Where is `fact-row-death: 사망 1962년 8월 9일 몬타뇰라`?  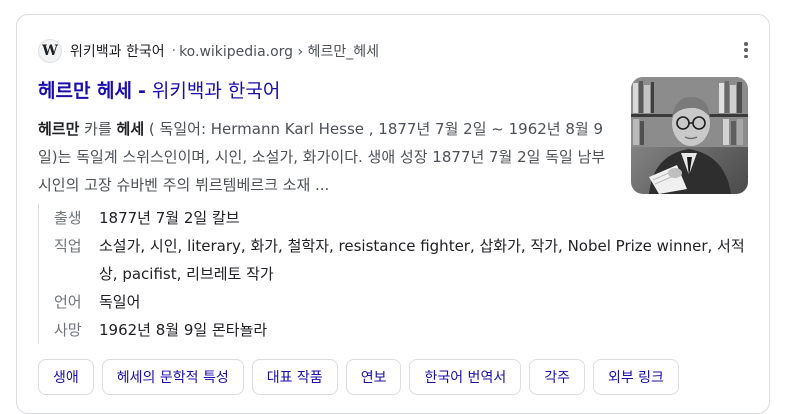 fact-row-death: 사망 1962년 8월 9일 몬타뇰라 is located at coordinates (394, 330).